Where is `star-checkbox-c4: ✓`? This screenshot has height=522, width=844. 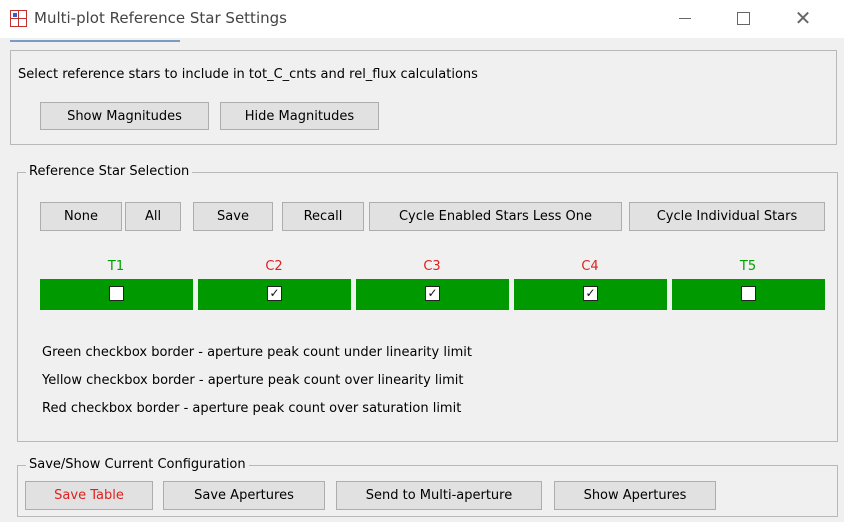
star-checkbox-c4: ✓ is located at coordinates (590, 293).